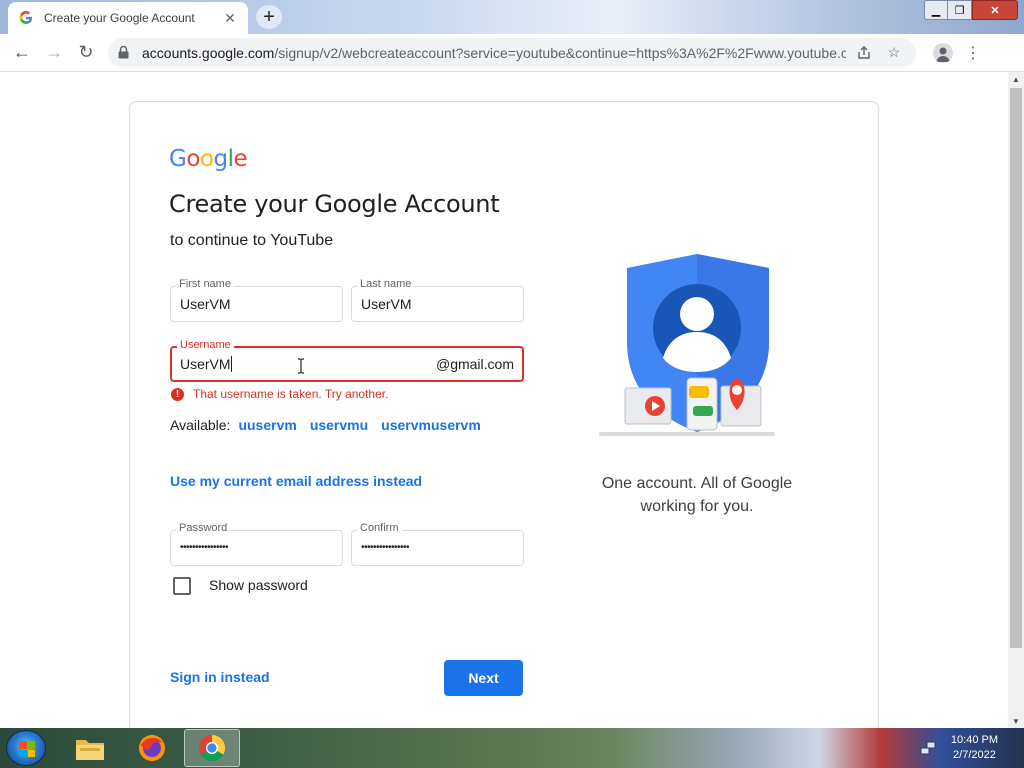  I want to click on tab-close-icon: ✕, so click(230, 18).